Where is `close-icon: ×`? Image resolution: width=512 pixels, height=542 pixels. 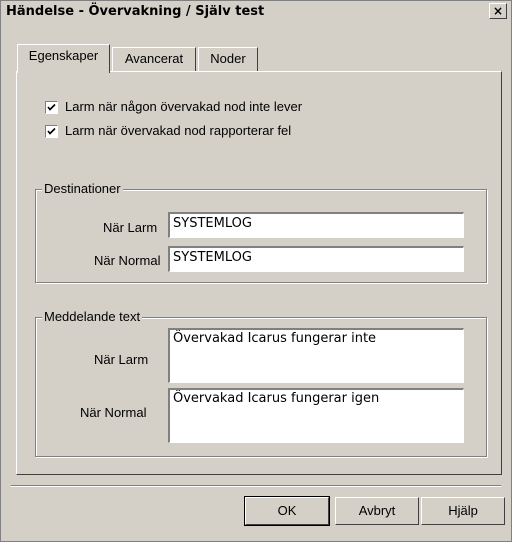 close-icon: × is located at coordinates (498, 11).